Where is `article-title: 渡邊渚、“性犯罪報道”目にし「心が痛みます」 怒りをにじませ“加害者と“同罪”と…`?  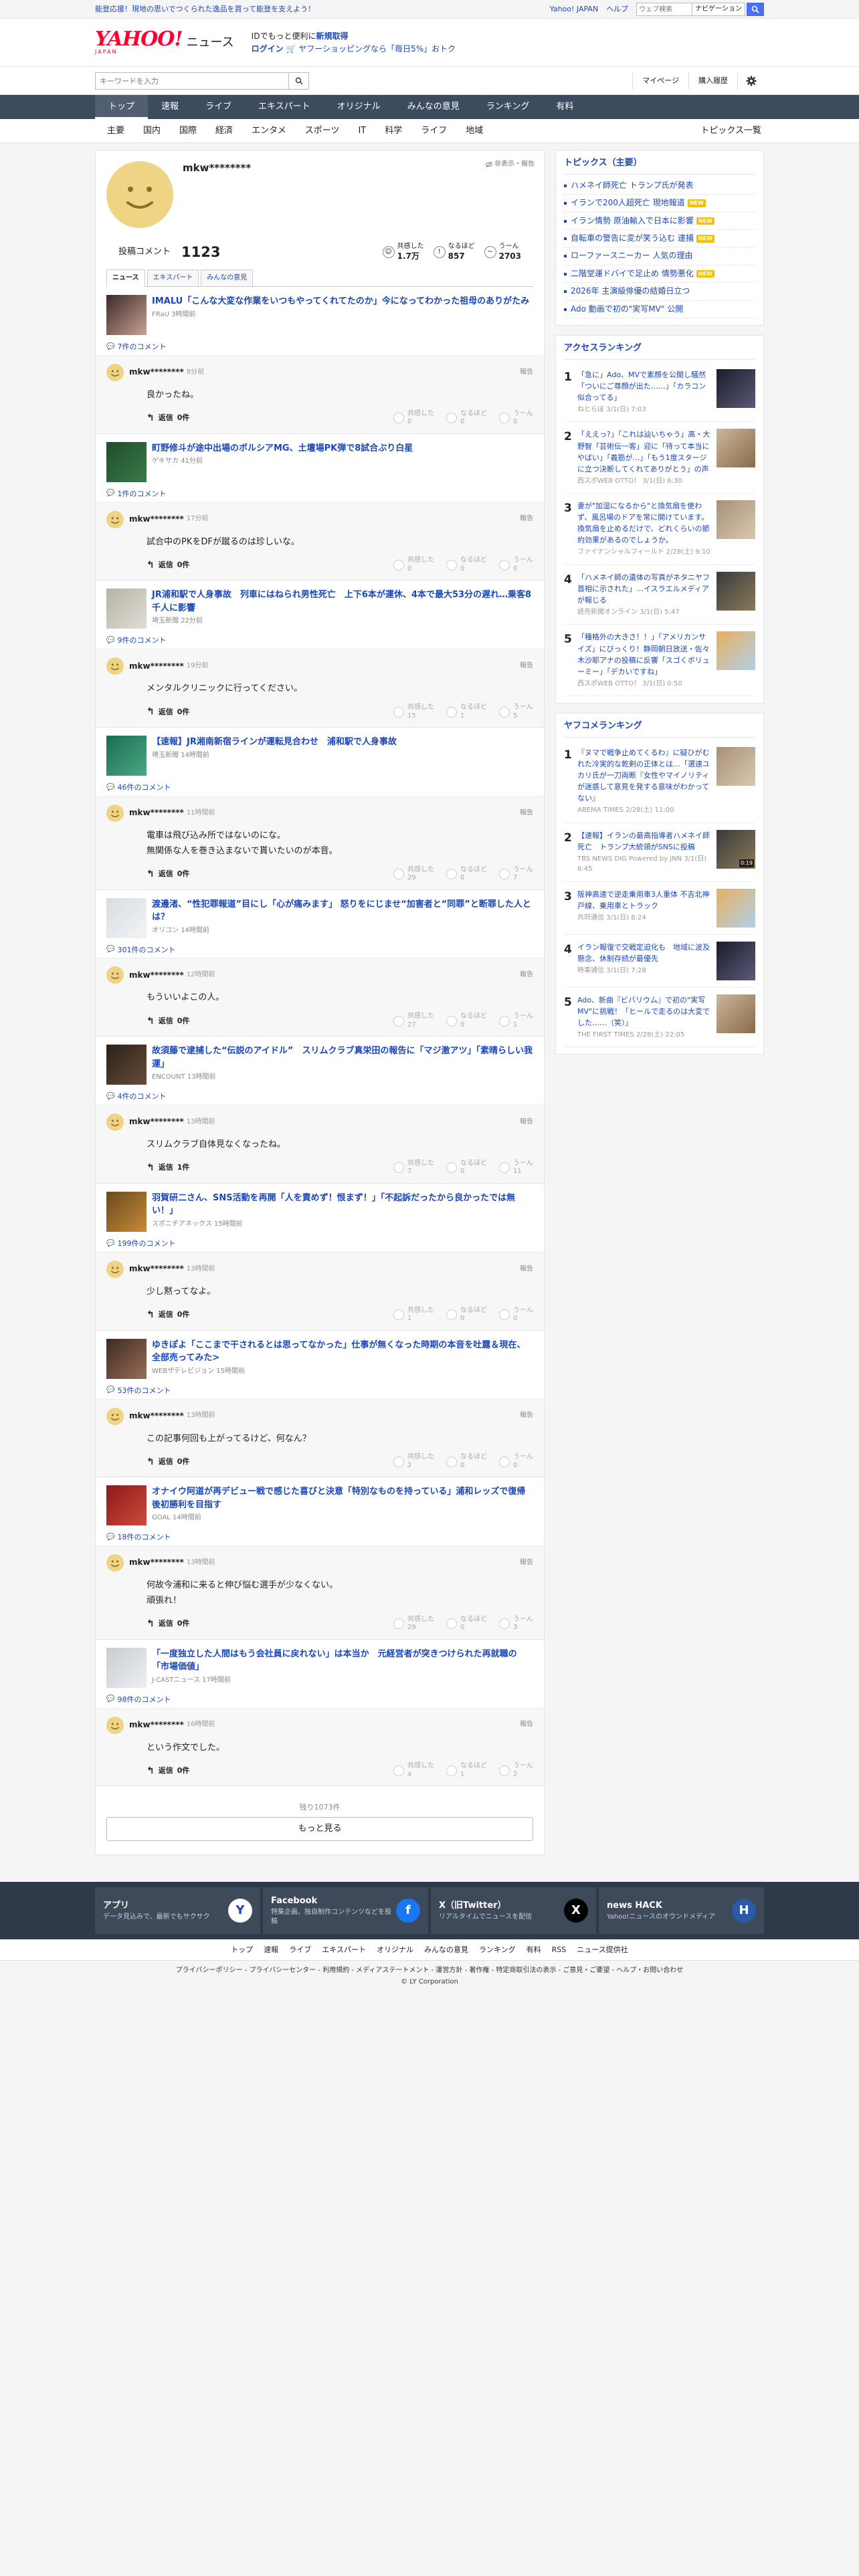
article-title: 渡邊渚、“性犯罪報道”目にし「心が痛みます」 怒りをにじませ“加害者と“同罪”と… is located at coordinates (342, 911).